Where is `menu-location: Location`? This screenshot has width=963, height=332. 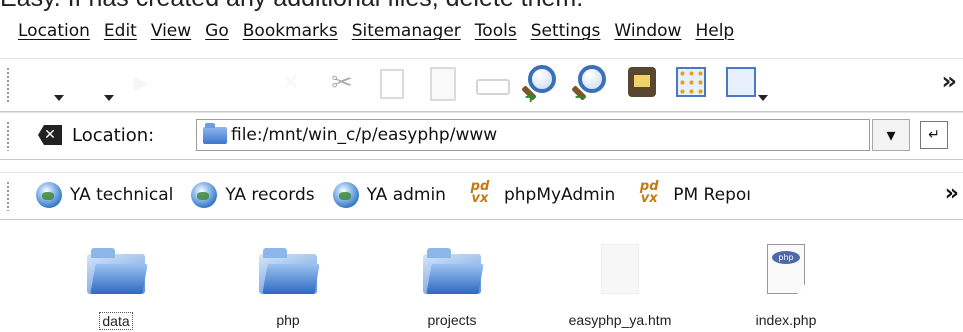
menu-location: Location is located at coordinates (57, 31).